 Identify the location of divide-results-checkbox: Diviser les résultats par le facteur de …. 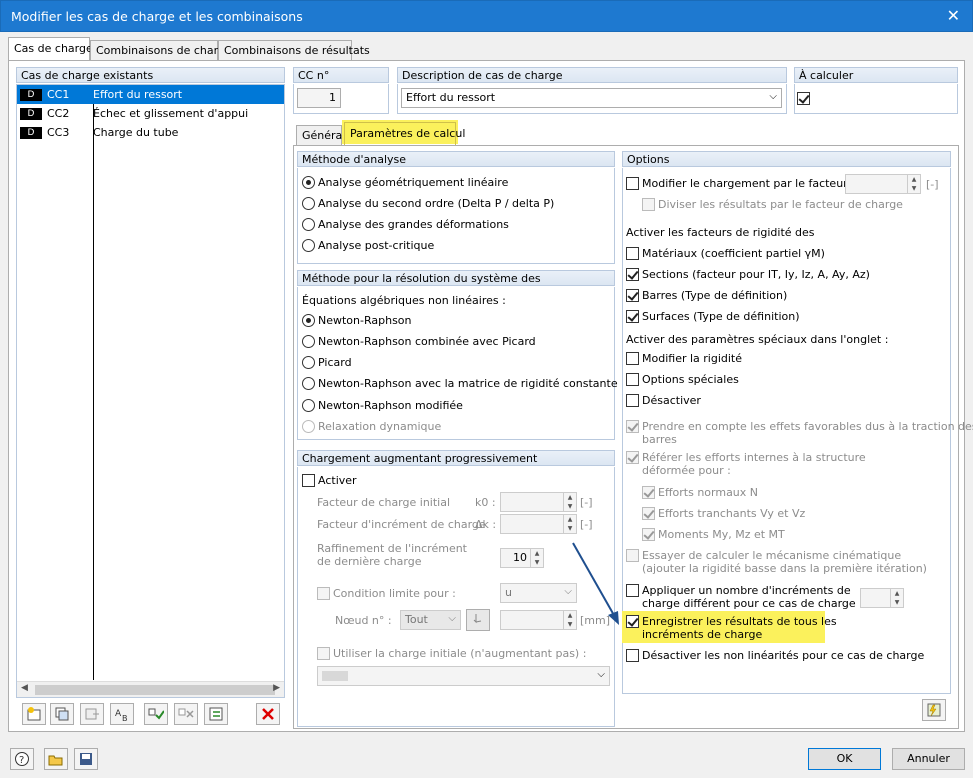
(772, 204).